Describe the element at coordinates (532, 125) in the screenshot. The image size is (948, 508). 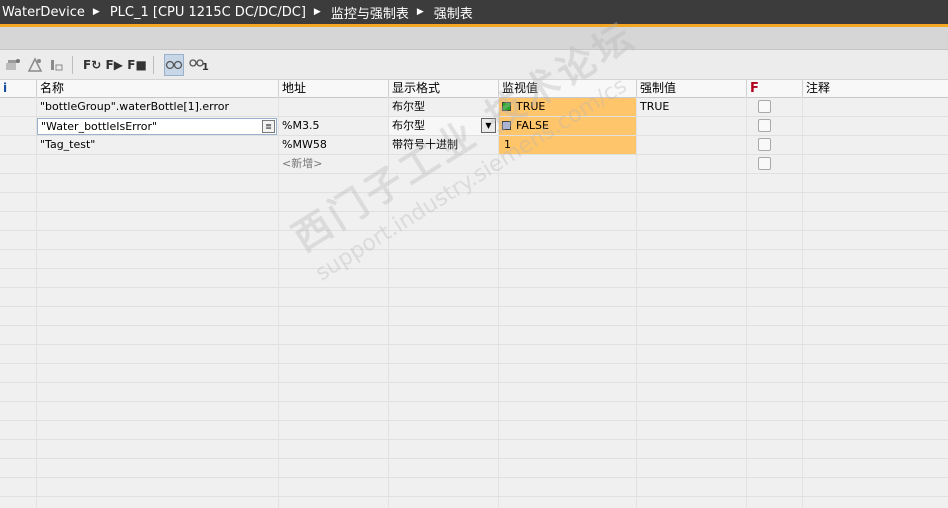
I see `row-monitor-text: FALSE` at that location.